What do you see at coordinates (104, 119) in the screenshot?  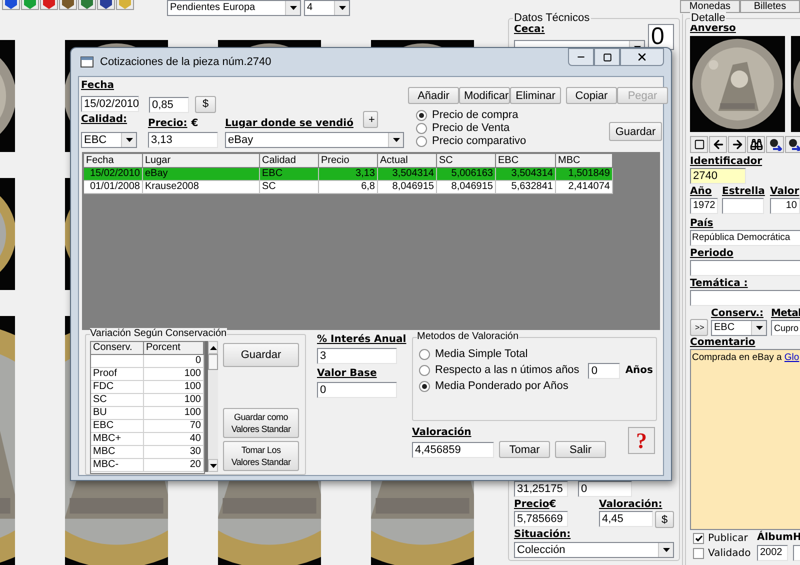 I see `field-label: Calidad:` at bounding box center [104, 119].